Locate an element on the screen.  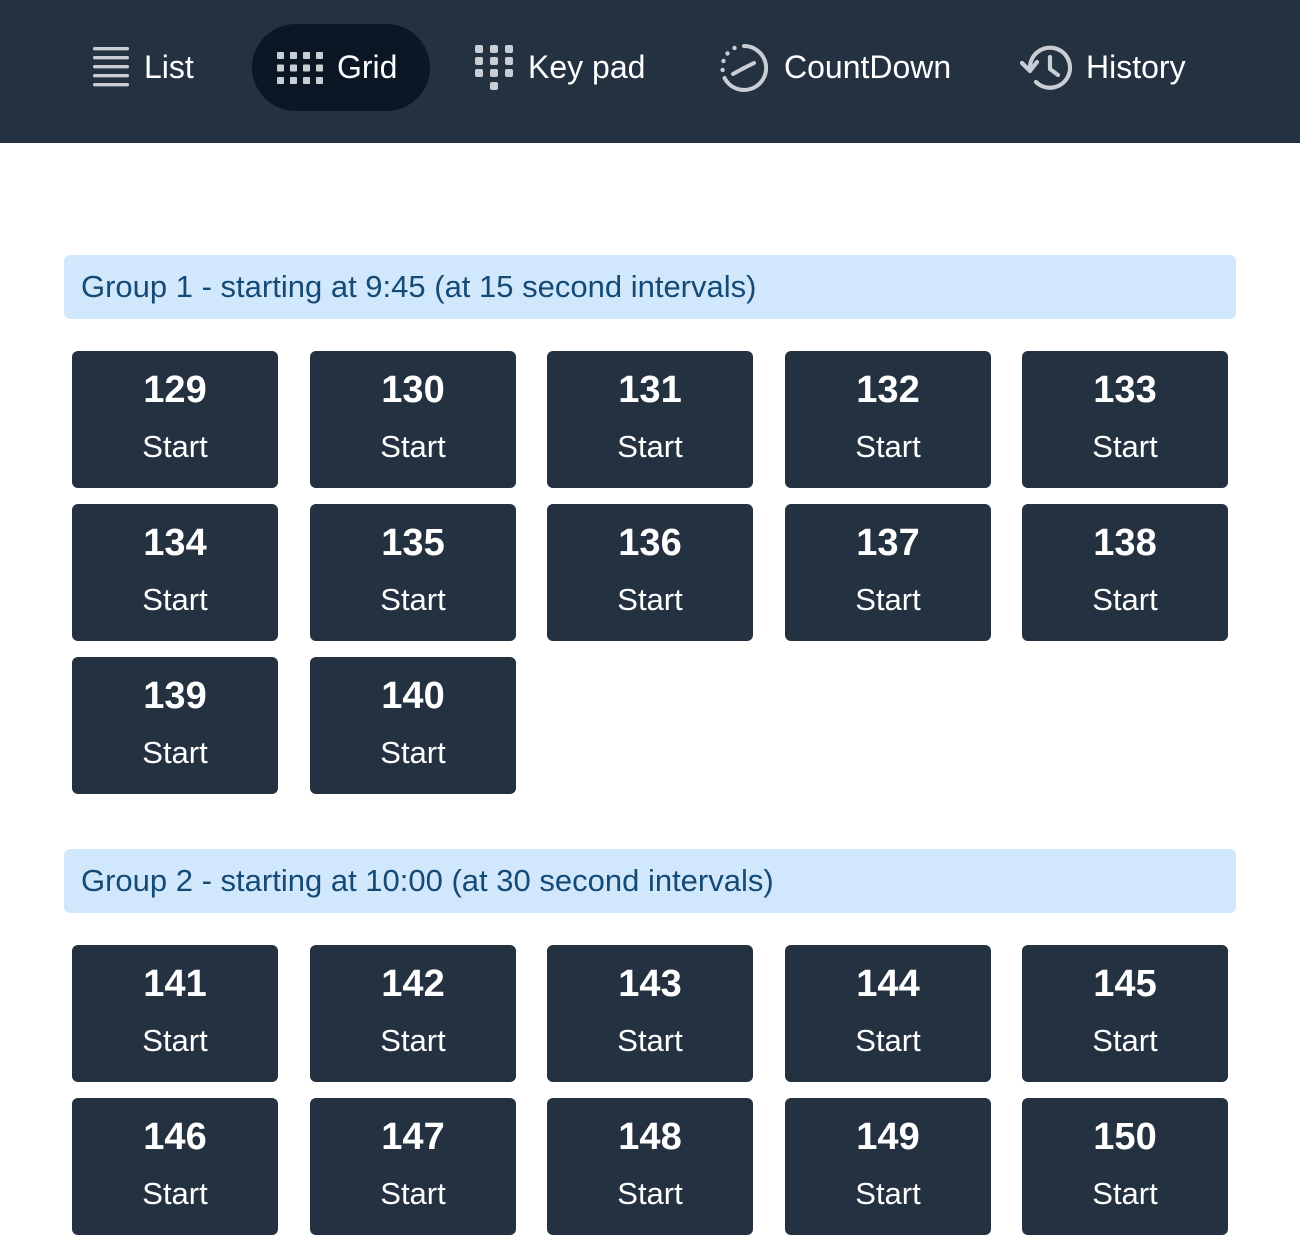
tab-keypad: Key pad is located at coordinates (562, 67).